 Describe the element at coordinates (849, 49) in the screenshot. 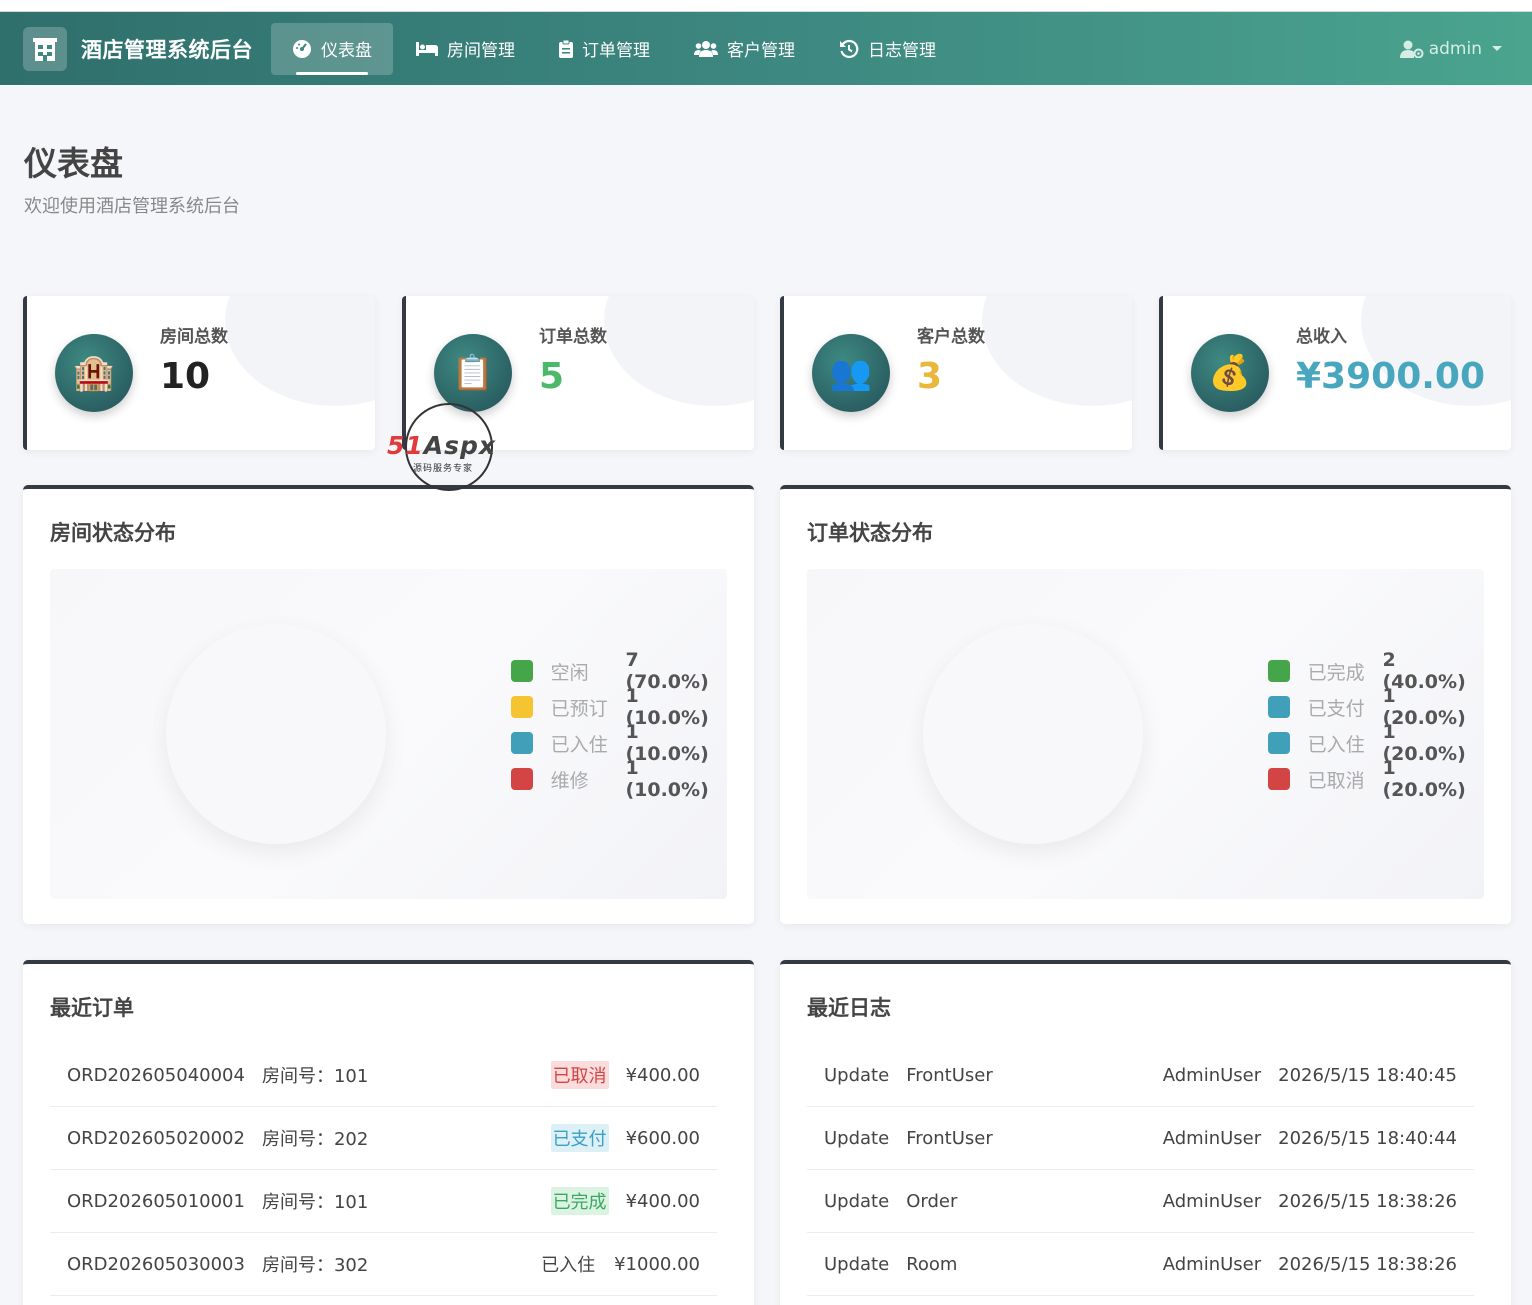

I see `history-icon` at that location.